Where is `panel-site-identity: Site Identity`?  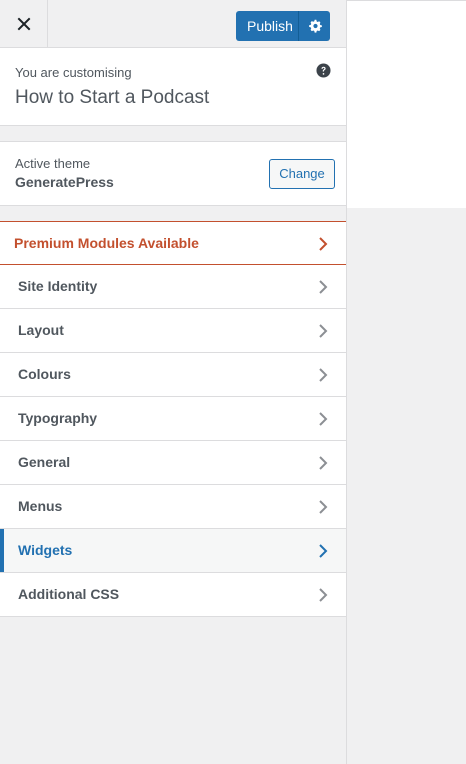 panel-site-identity: Site Identity is located at coordinates (173, 287).